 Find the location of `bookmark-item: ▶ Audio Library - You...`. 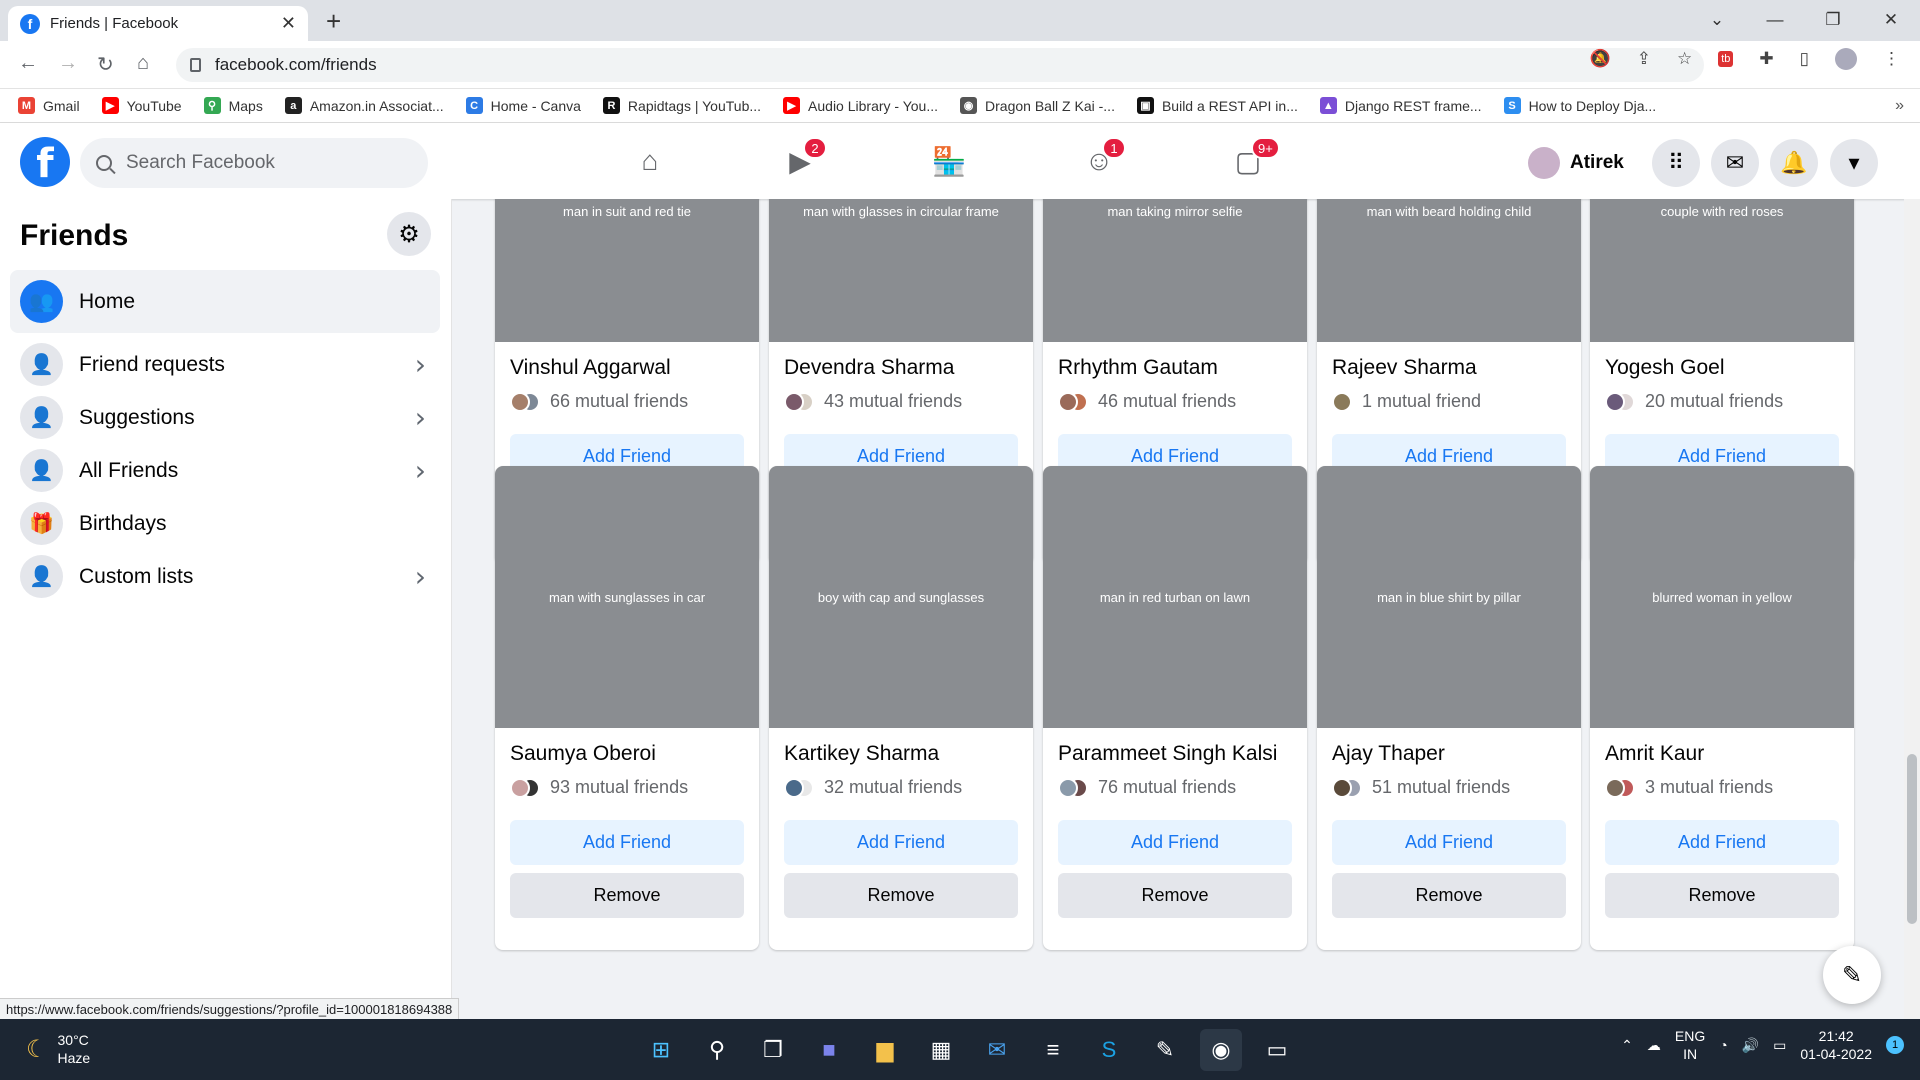

bookmark-item: ▶ Audio Library - You... is located at coordinates (860, 105).